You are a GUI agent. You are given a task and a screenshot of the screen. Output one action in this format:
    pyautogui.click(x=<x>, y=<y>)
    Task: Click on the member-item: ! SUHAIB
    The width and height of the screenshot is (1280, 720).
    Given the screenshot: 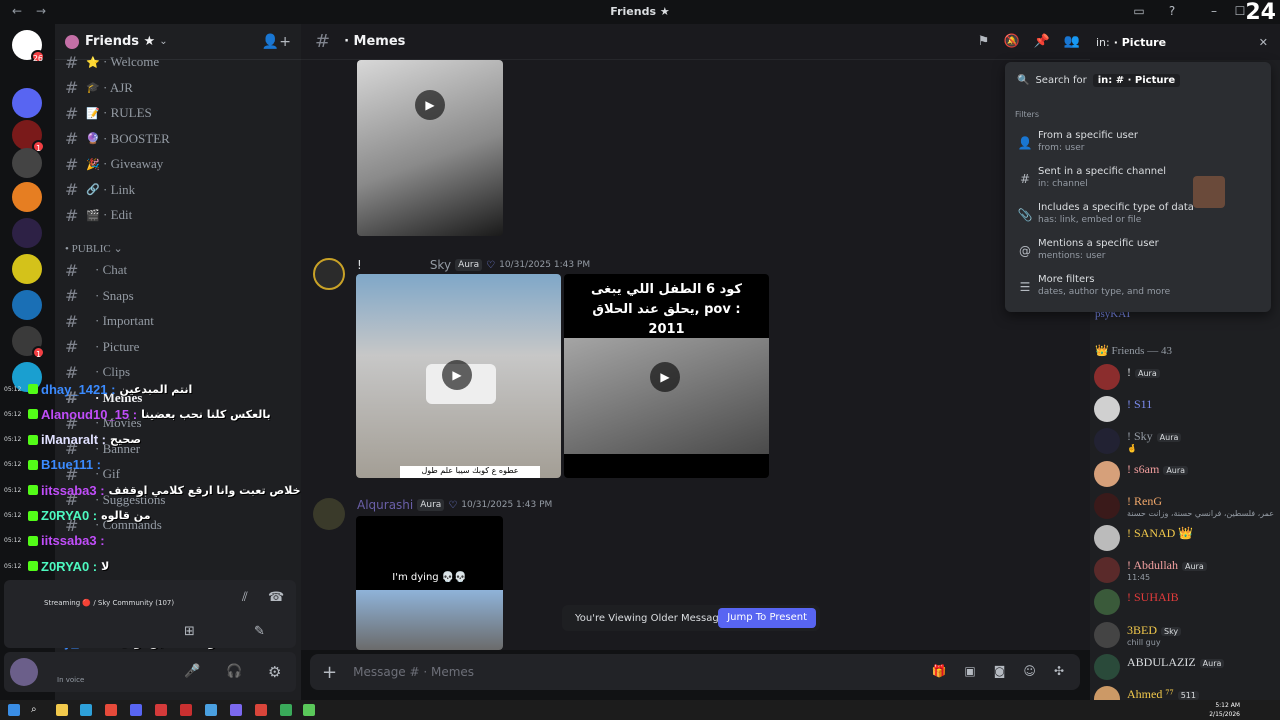 What is the action you would take?
    pyautogui.click(x=1185, y=602)
    